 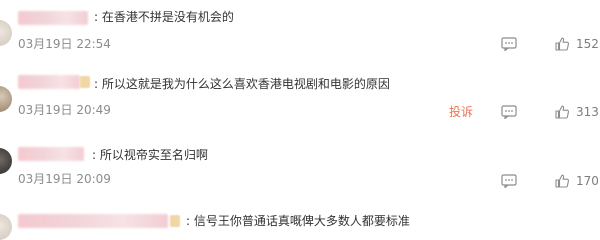 I want to click on comment-text: : 信号王你普通话真嘅俾大多数人都要标准, so click(x=298, y=221).